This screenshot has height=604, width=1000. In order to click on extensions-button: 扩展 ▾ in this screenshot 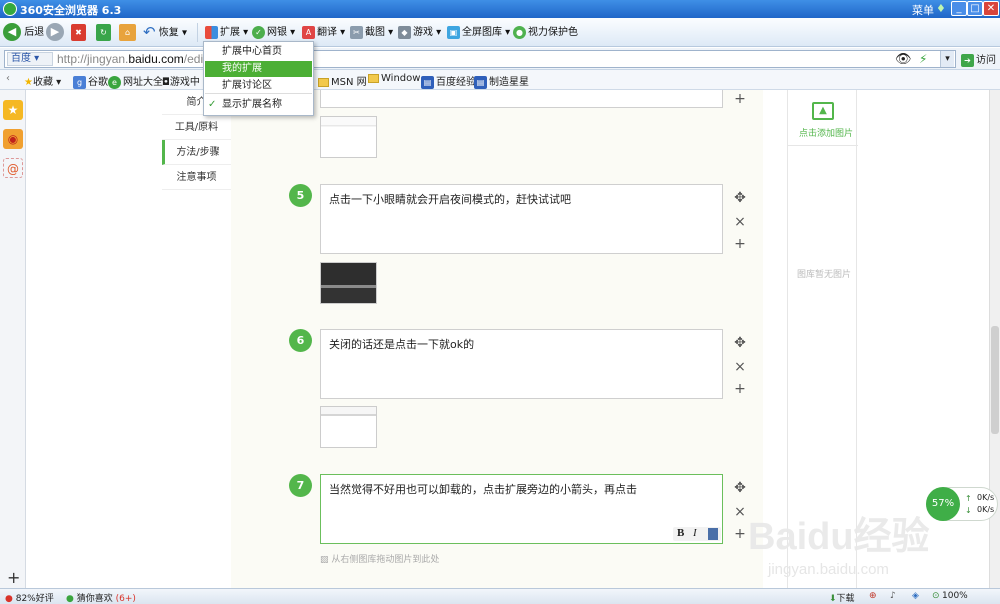, I will do `click(226, 32)`.